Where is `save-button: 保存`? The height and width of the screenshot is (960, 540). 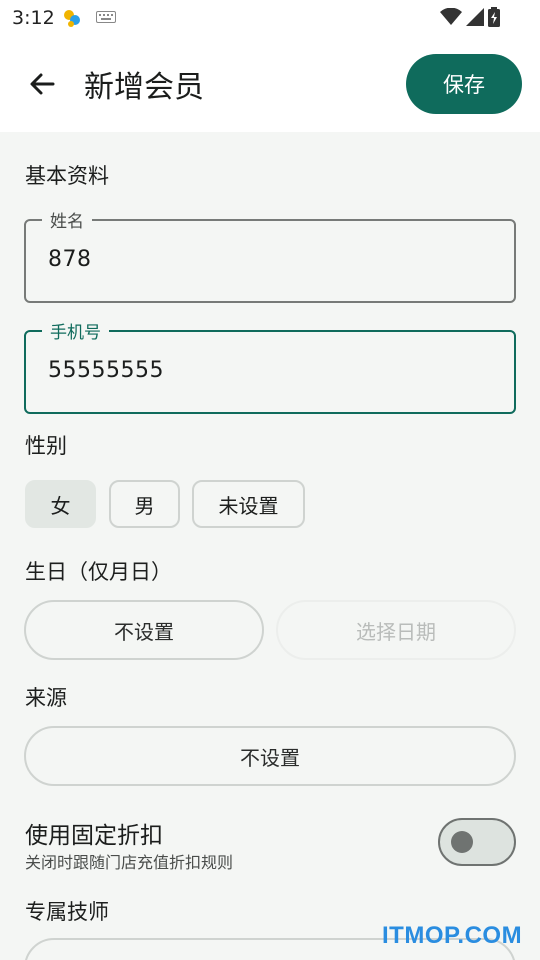 save-button: 保存 is located at coordinates (464, 84).